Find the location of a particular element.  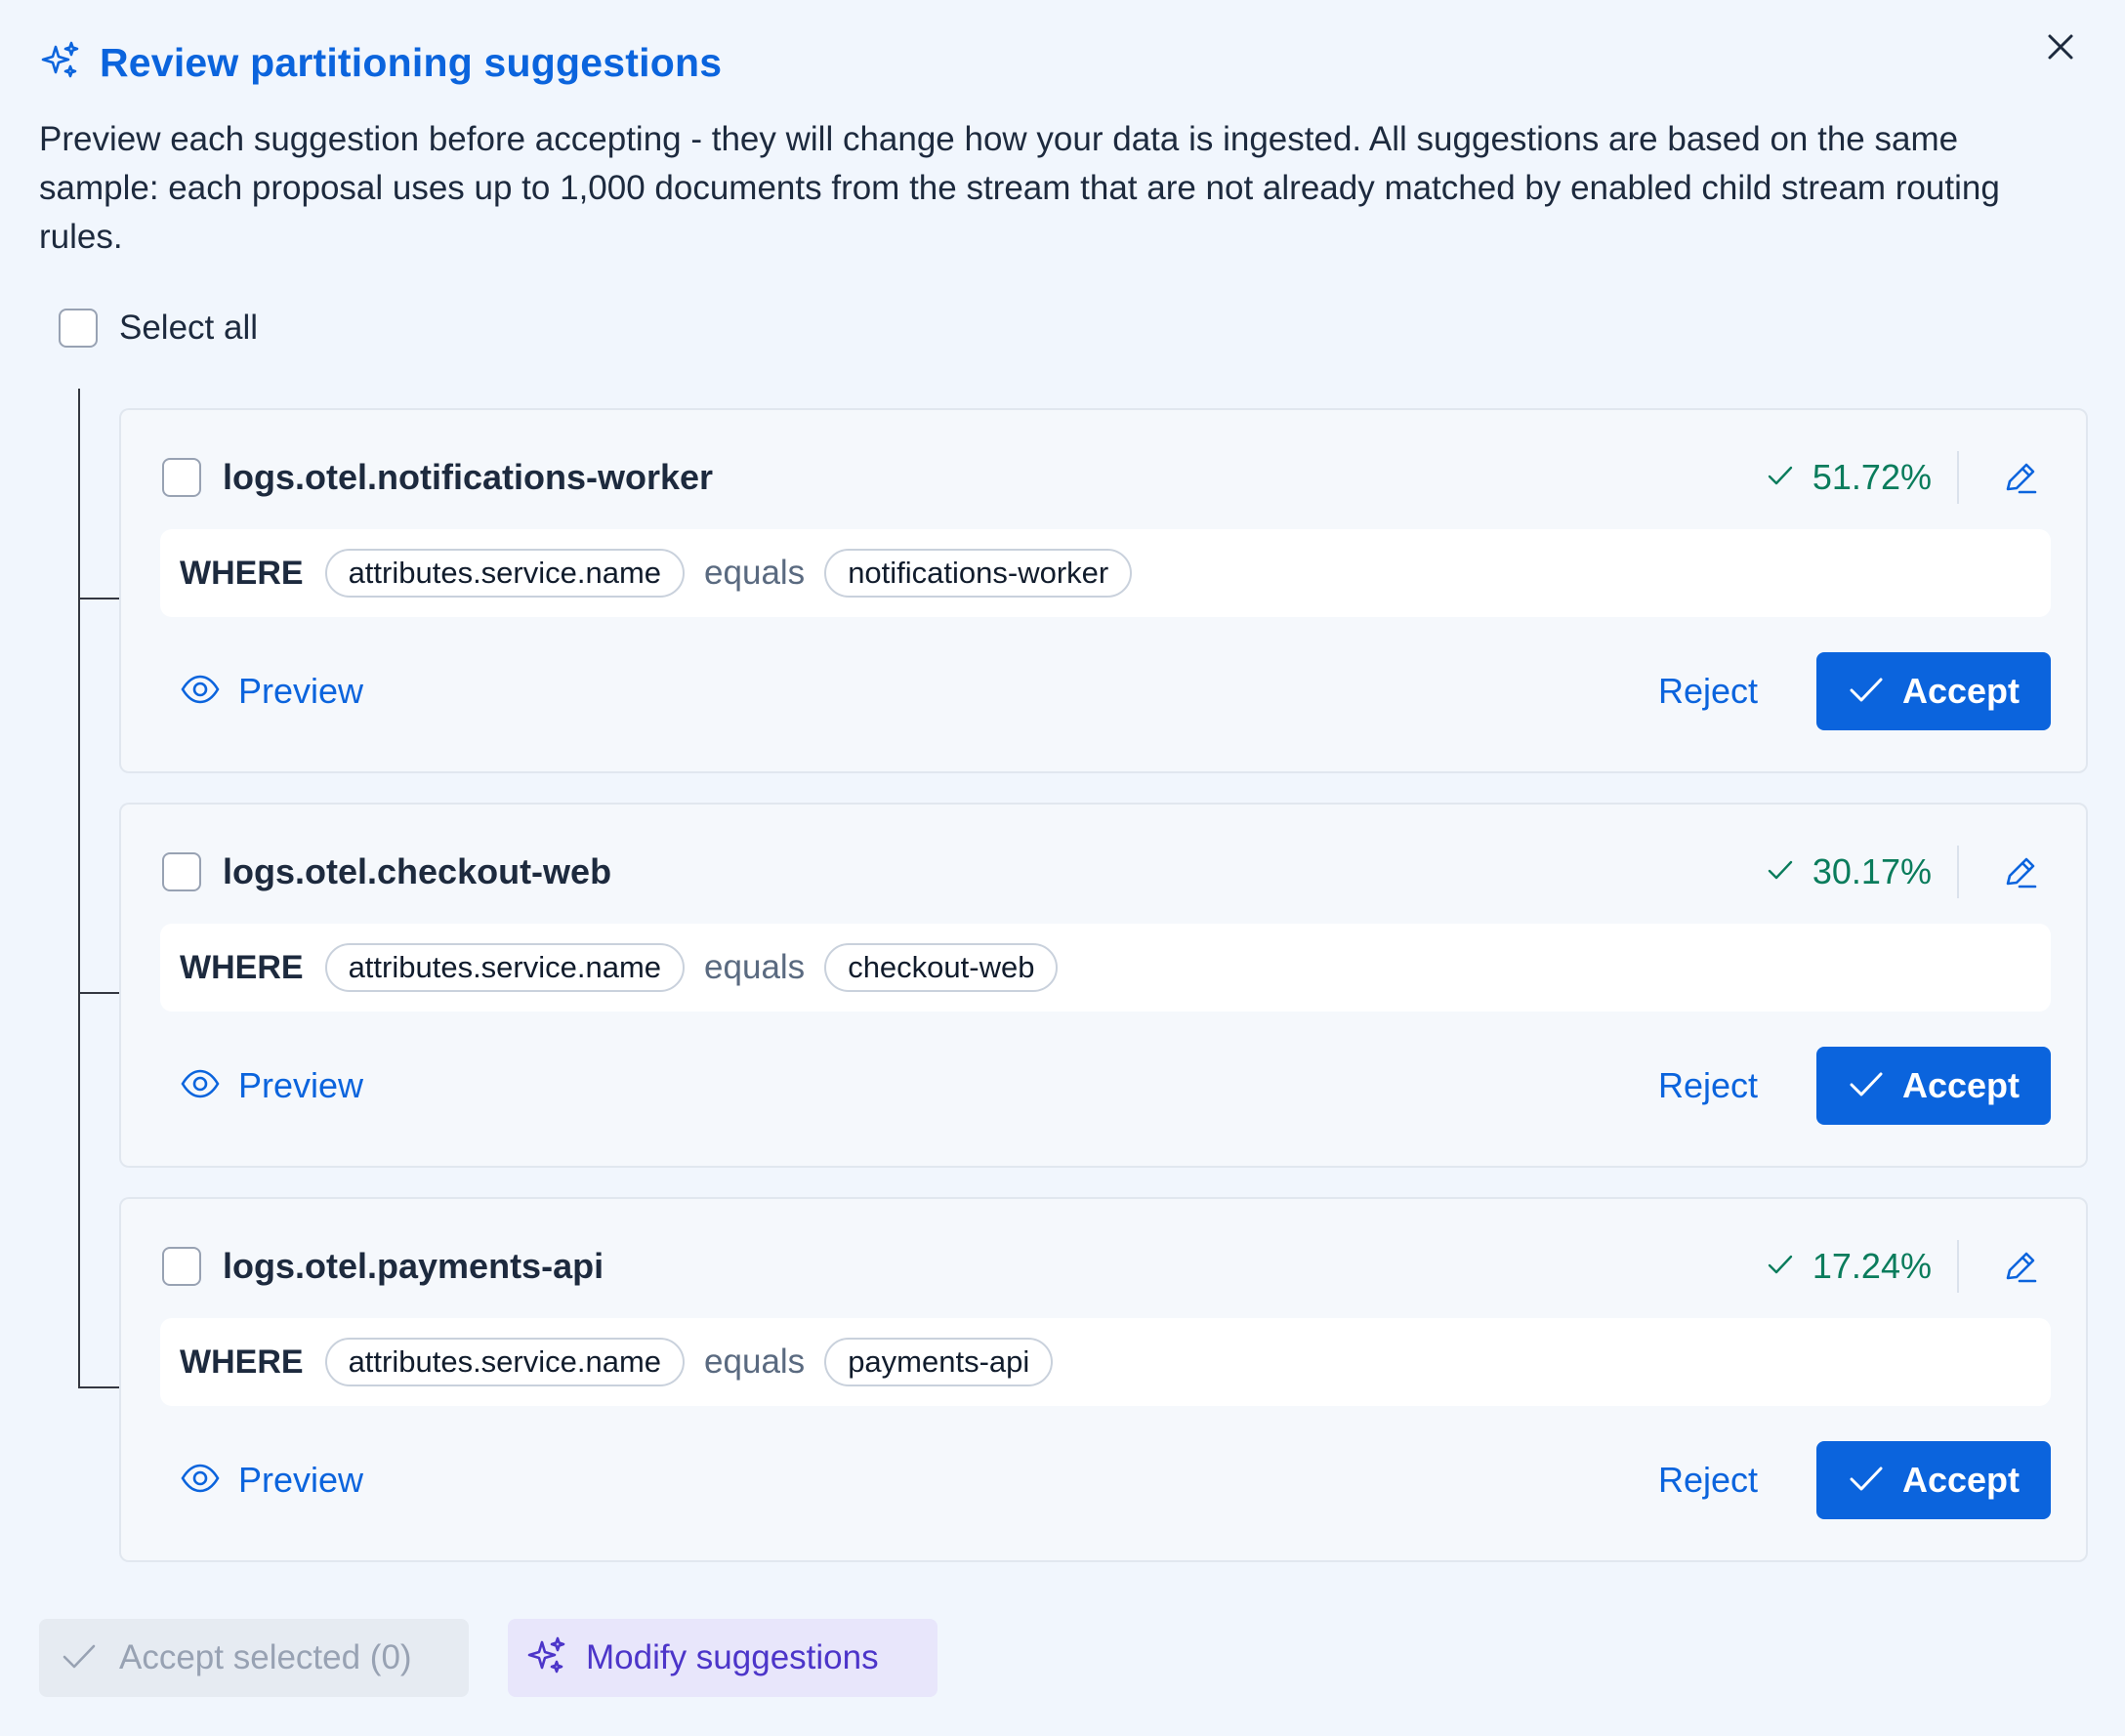

close-icon is located at coordinates (2060, 52).